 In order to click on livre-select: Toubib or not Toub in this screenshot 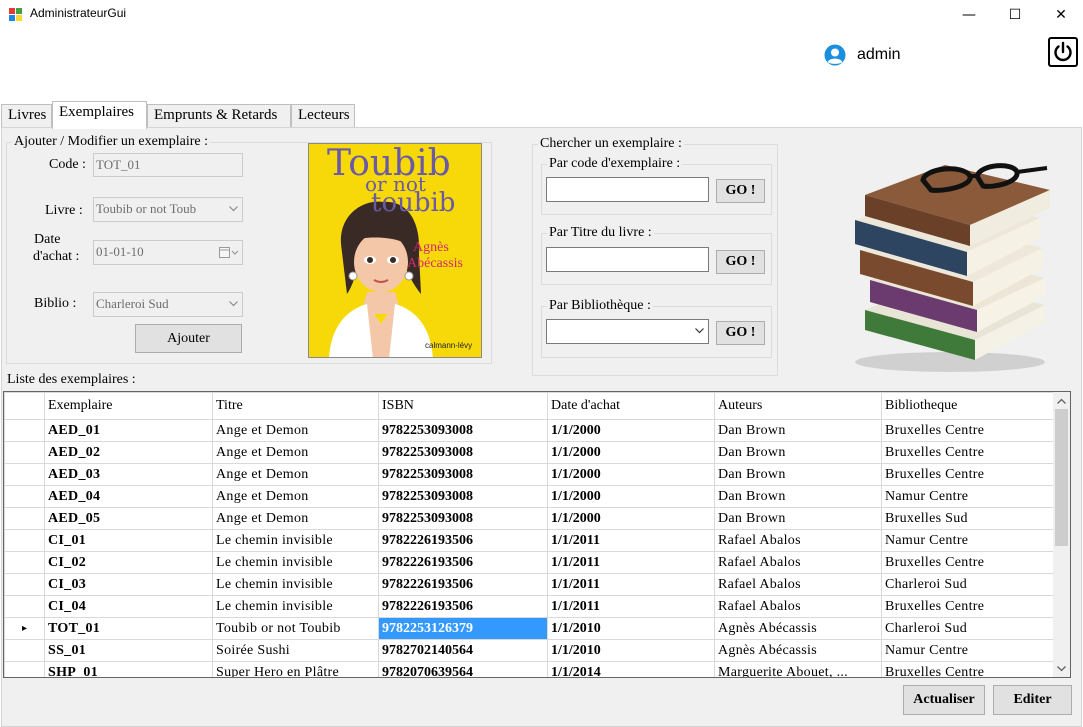, I will do `click(168, 209)`.